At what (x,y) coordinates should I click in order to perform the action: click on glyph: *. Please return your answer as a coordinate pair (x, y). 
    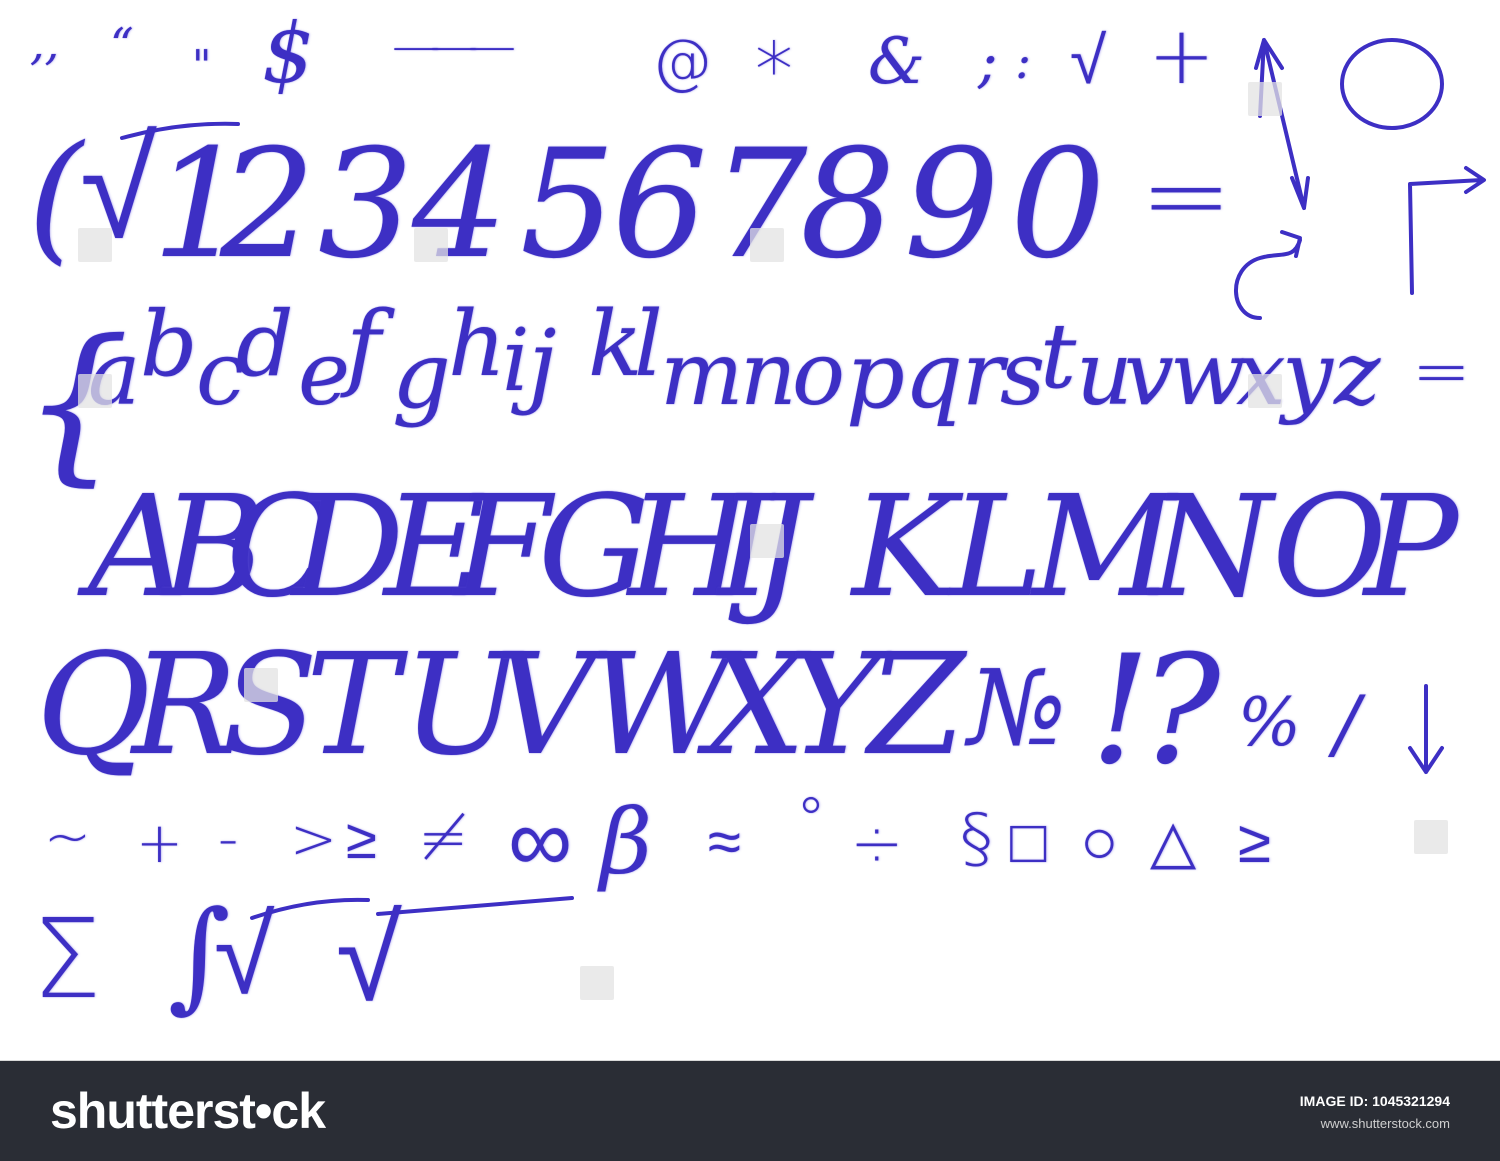
    Looking at the image, I should click on (774, 69).